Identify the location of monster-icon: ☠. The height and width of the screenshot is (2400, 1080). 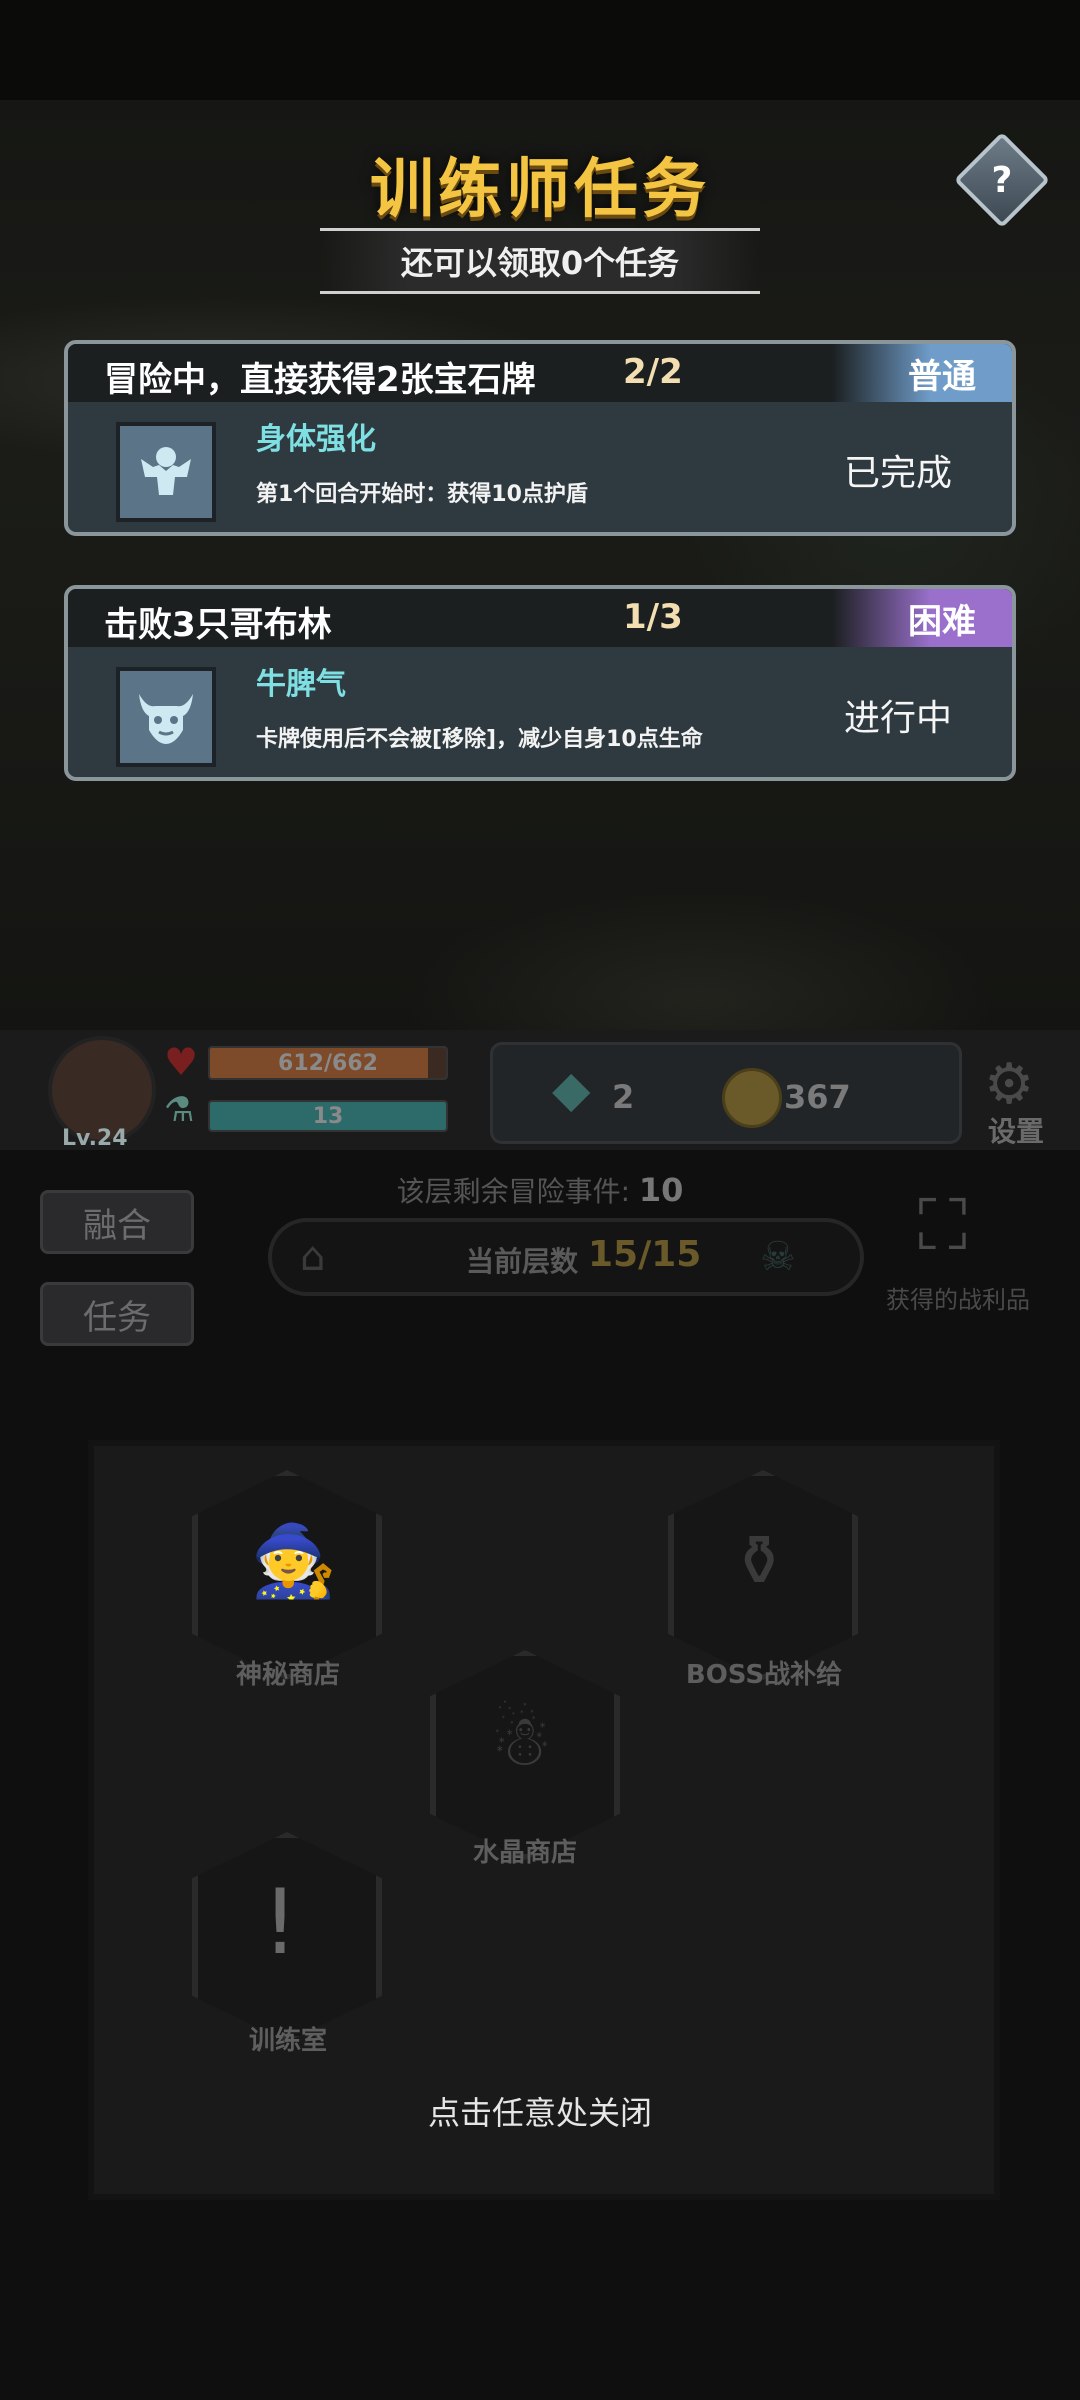
(778, 1257).